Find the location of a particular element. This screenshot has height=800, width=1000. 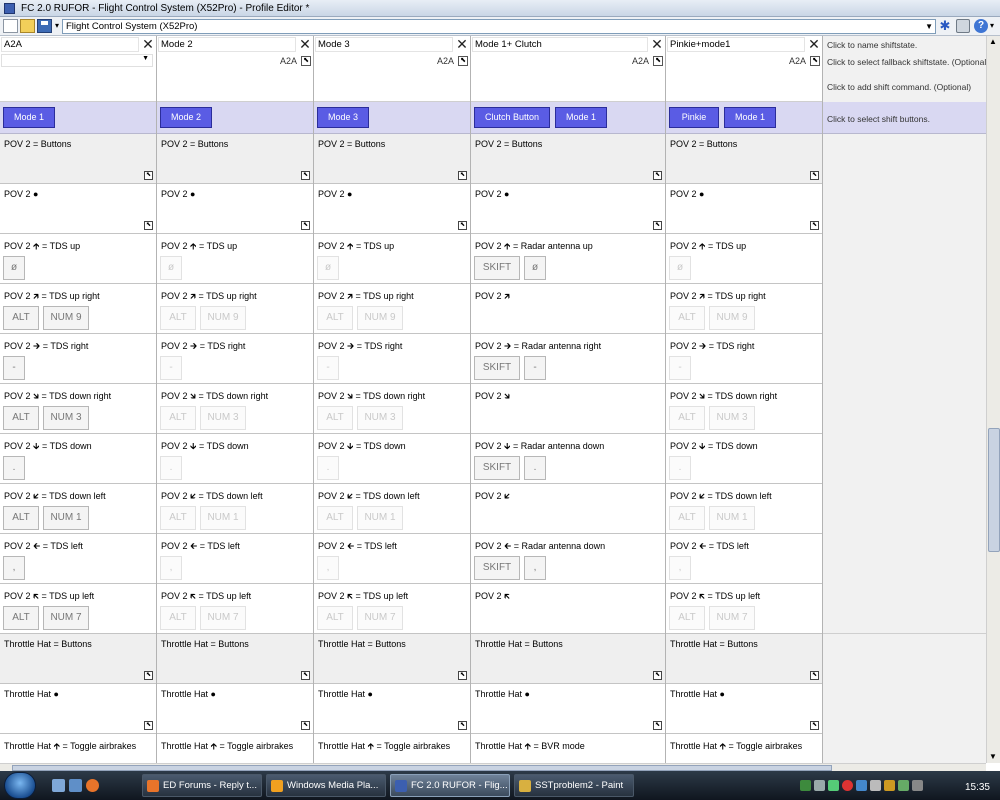

scroll-thumb is located at coordinates (994, 490).